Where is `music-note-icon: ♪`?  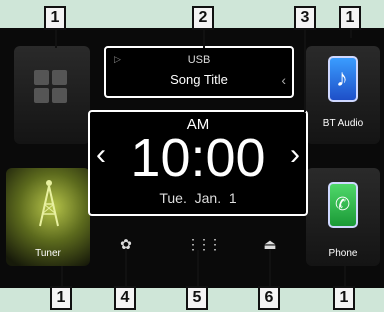
music-note-icon: ♪ is located at coordinates (343, 79).